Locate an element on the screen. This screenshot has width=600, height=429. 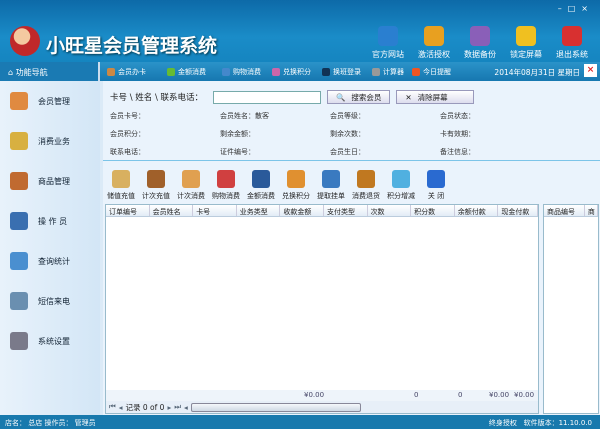
divider is located at coordinates (351, 160).